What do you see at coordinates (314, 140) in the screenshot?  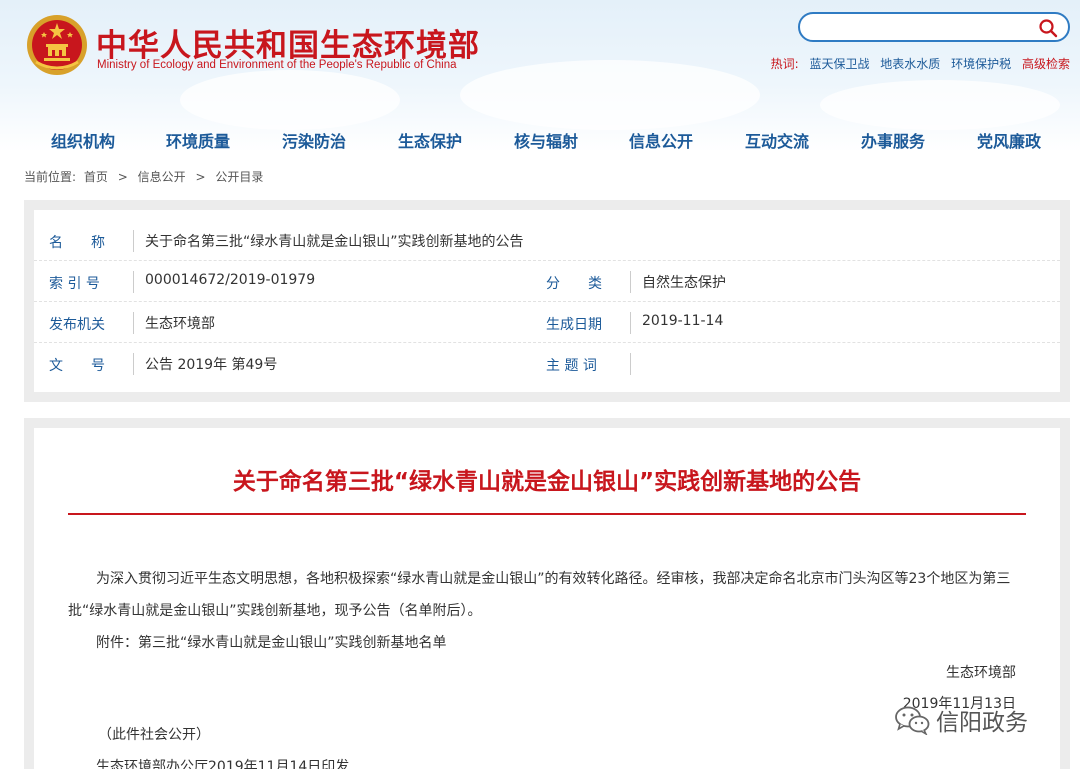 I see `nav-item-pollution-control: 污染防治` at bounding box center [314, 140].